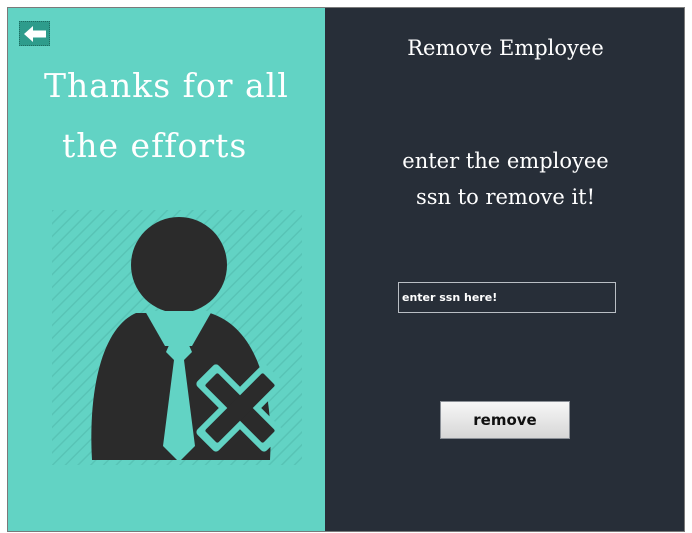 The width and height of the screenshot is (692, 533). I want to click on ssn-input, so click(507, 297).